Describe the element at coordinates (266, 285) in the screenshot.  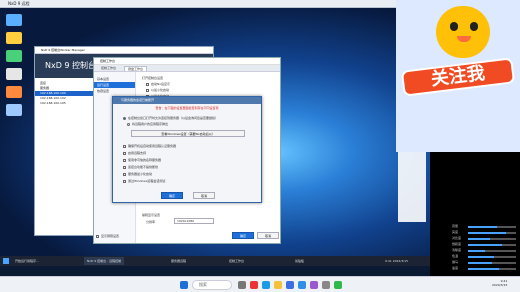
I see `edge-icon` at that location.